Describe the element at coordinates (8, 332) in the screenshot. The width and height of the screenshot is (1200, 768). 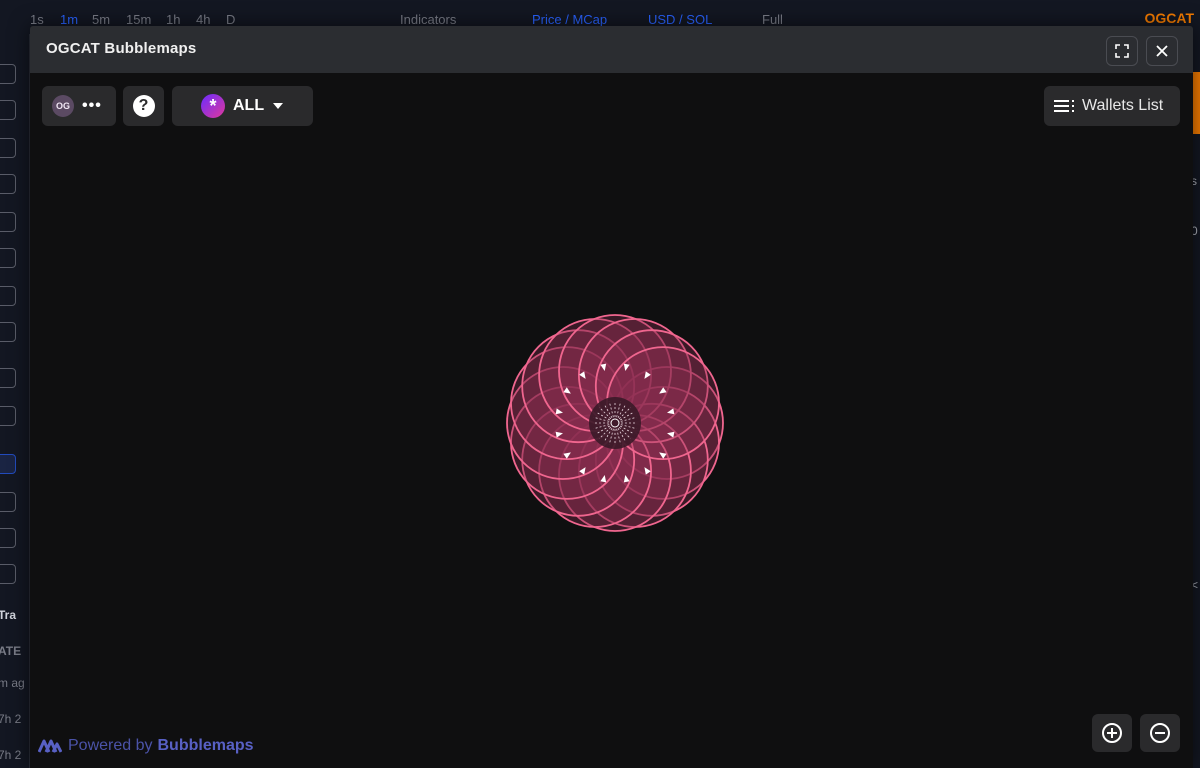
I see `bg-emoji-icon` at that location.